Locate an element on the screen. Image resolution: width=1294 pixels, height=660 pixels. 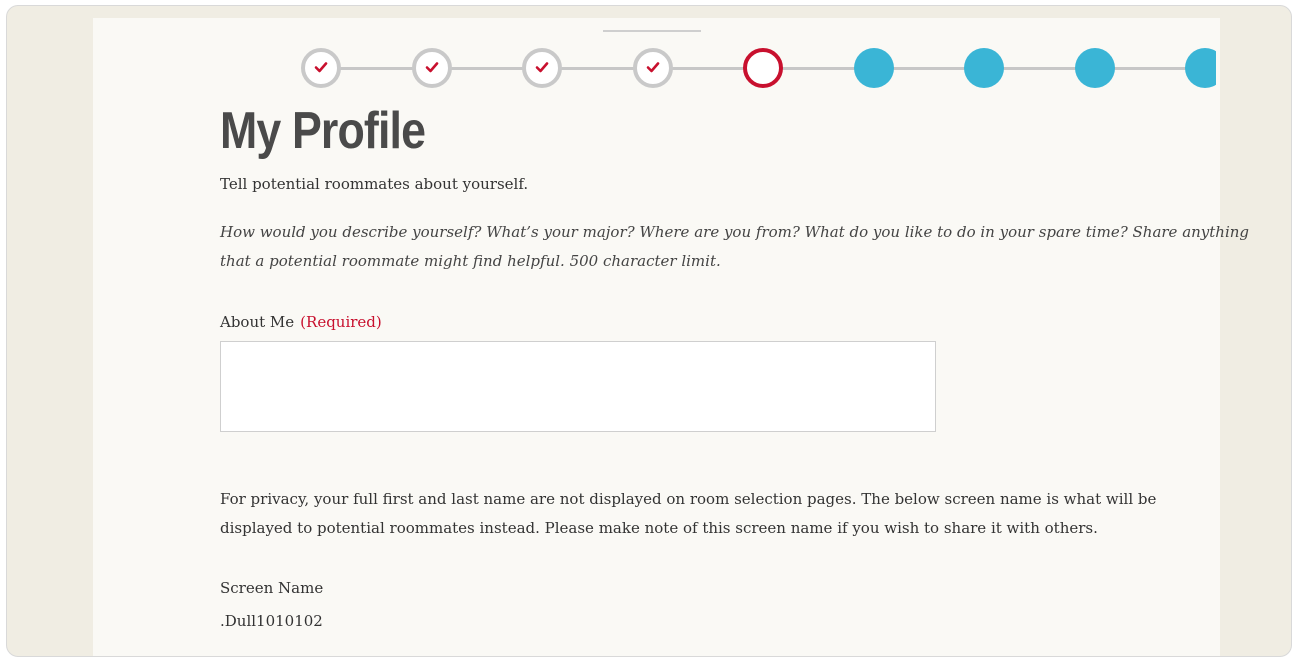
step-6-todo is located at coordinates (874, 68).